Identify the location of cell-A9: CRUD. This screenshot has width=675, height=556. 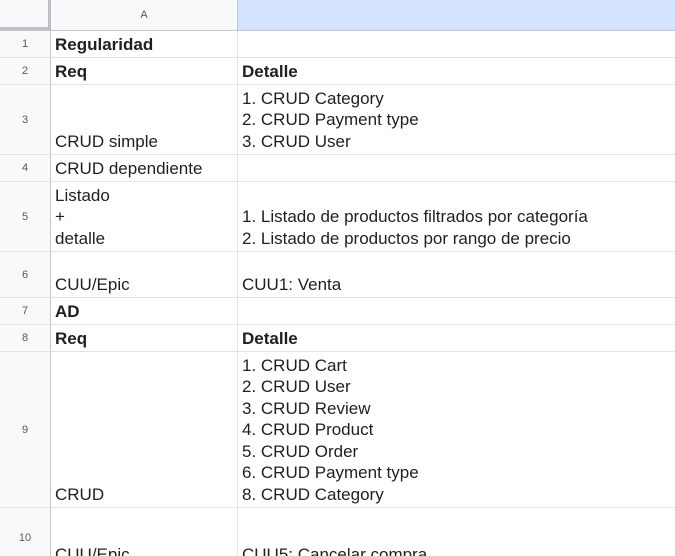
(144, 429).